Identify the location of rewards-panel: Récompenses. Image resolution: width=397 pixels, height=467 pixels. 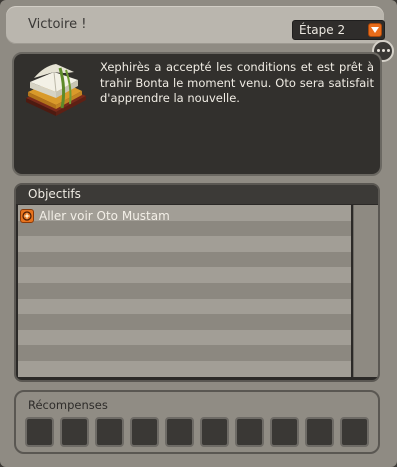
(197, 422).